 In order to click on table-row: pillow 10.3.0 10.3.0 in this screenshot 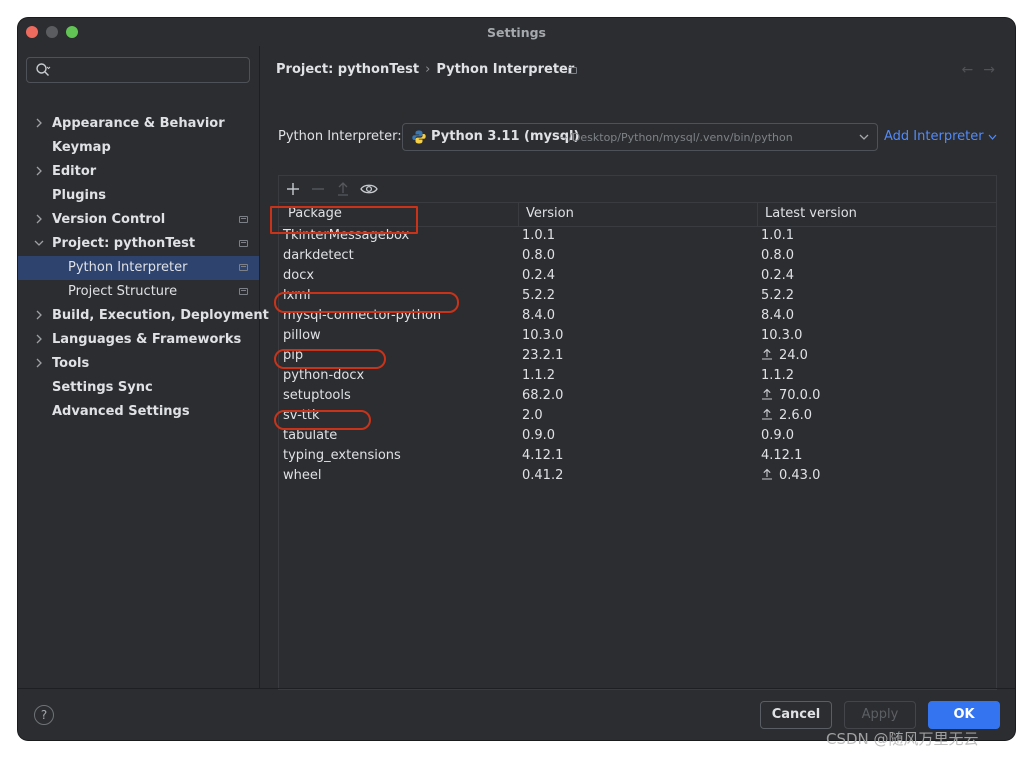, I will do `click(637, 336)`.